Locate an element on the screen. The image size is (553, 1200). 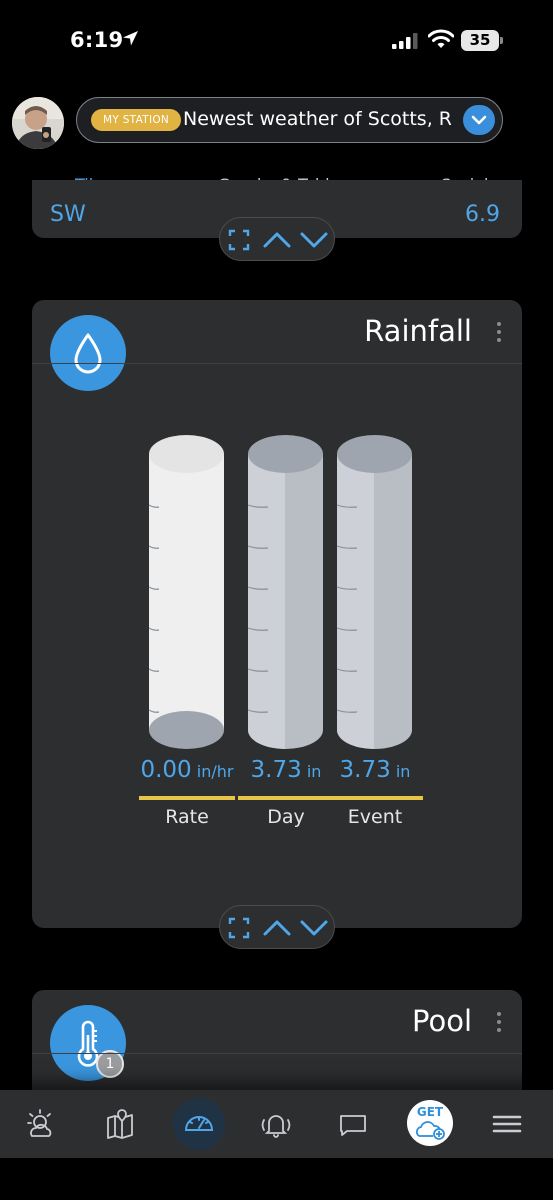
event-reading: 3.73 in is located at coordinates (375, 770).